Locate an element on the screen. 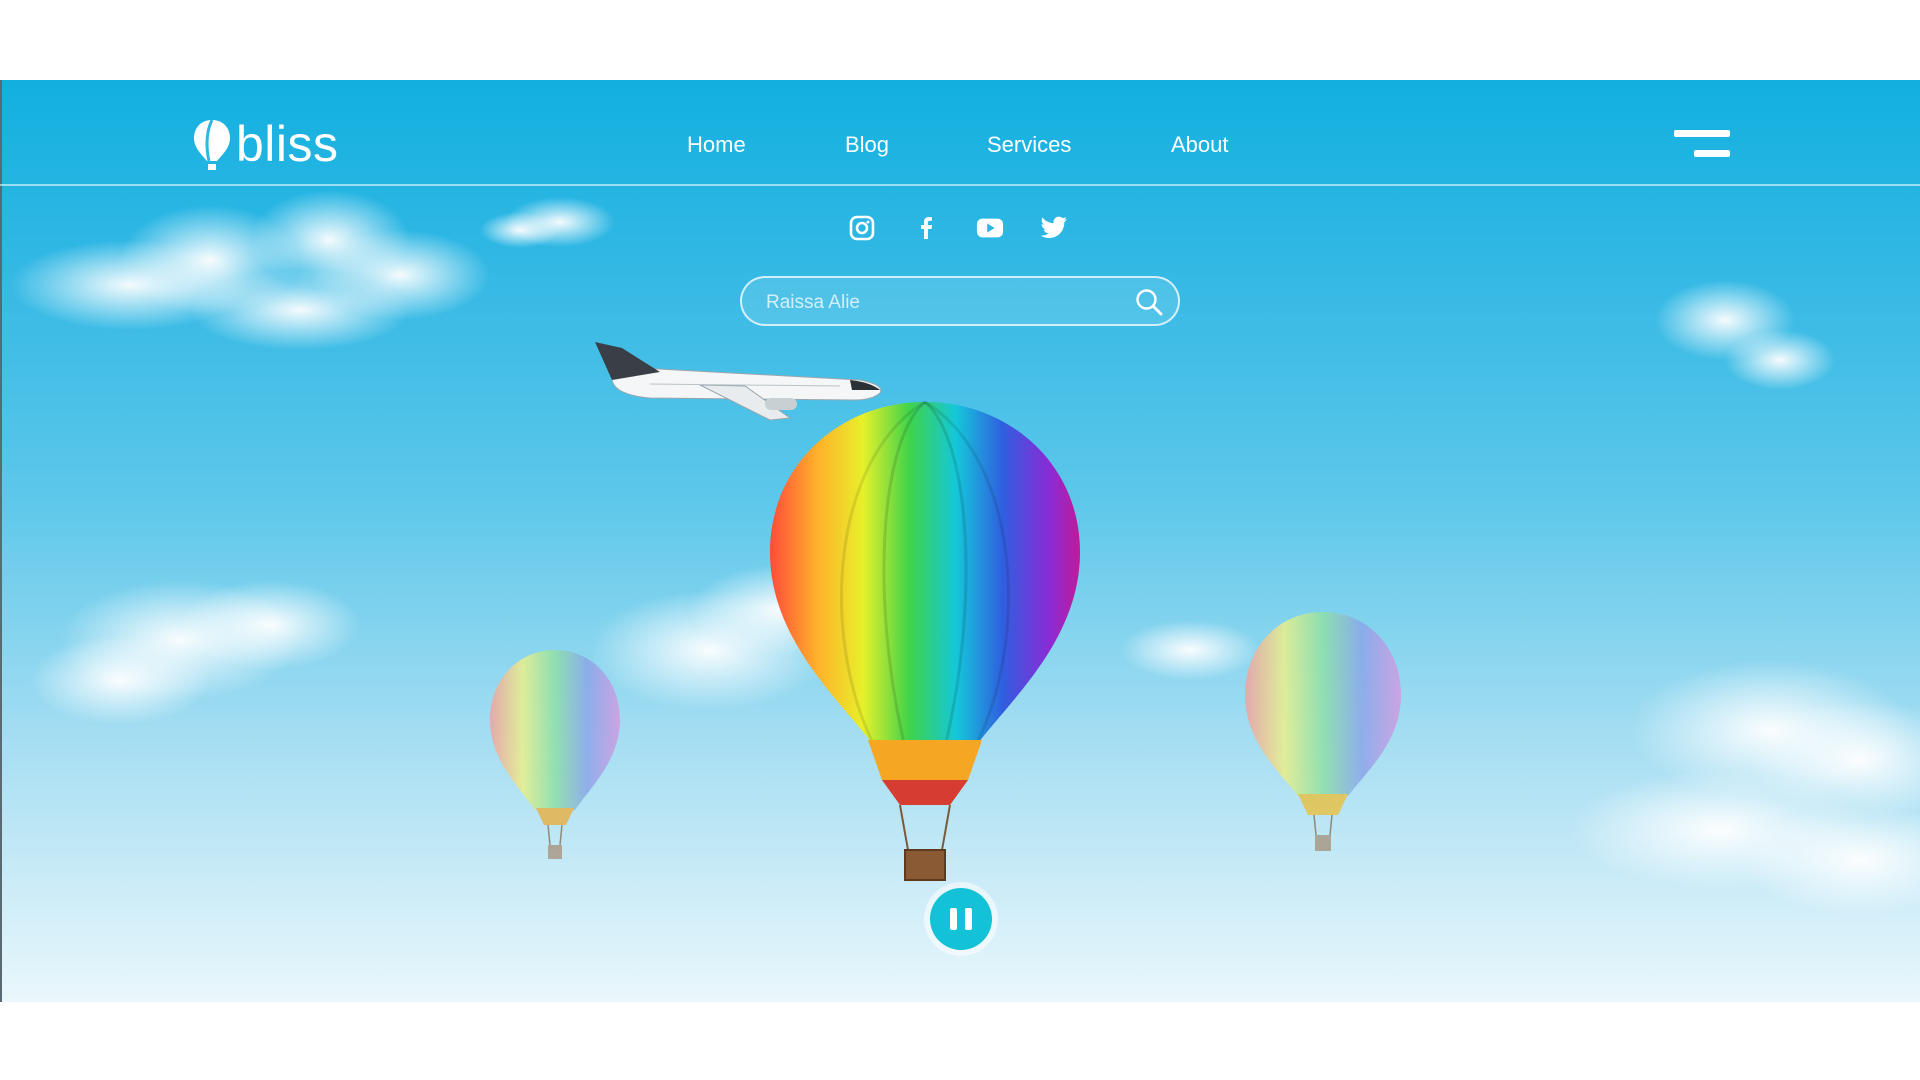  youtube-icon is located at coordinates (990, 228).